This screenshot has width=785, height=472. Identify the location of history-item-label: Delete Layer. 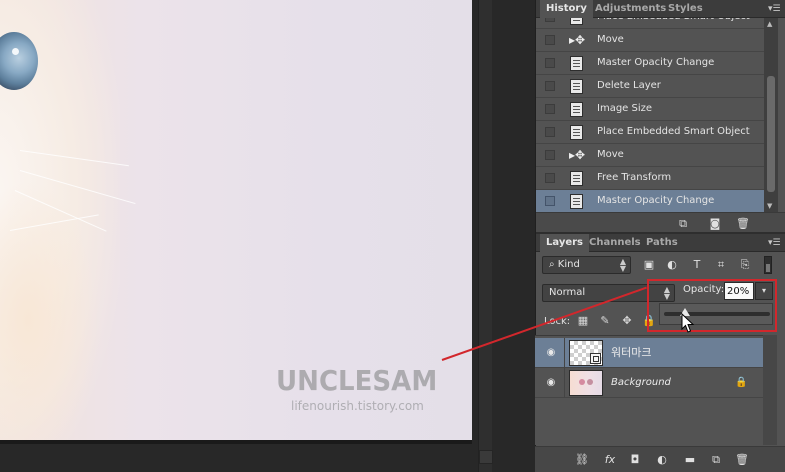
(629, 85).